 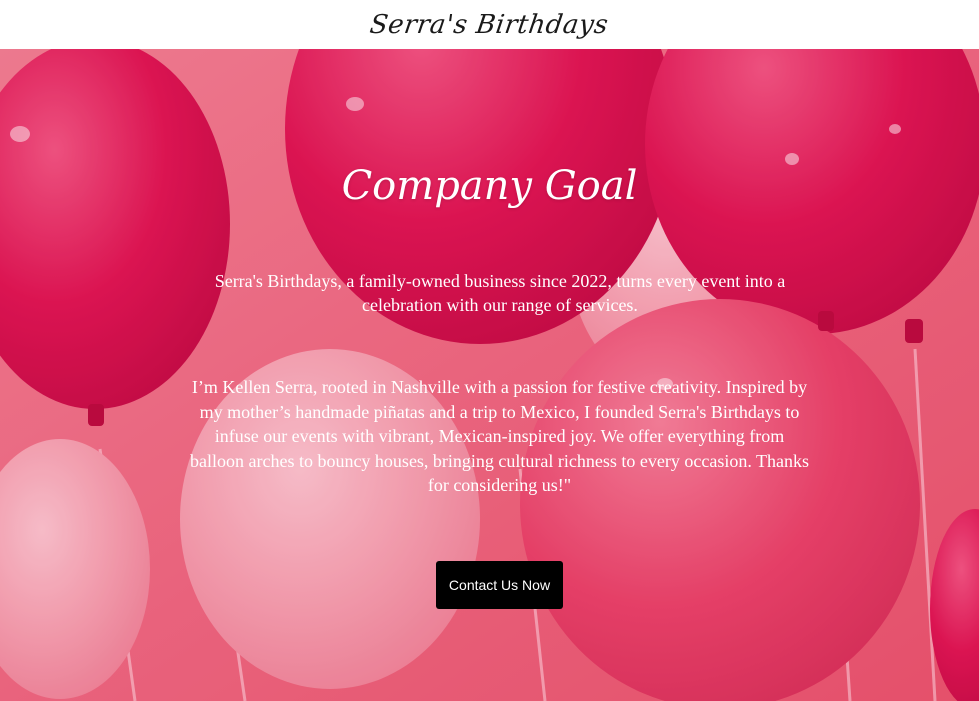 What do you see at coordinates (489, 186) in the screenshot?
I see `page-title: Company Goal` at bounding box center [489, 186].